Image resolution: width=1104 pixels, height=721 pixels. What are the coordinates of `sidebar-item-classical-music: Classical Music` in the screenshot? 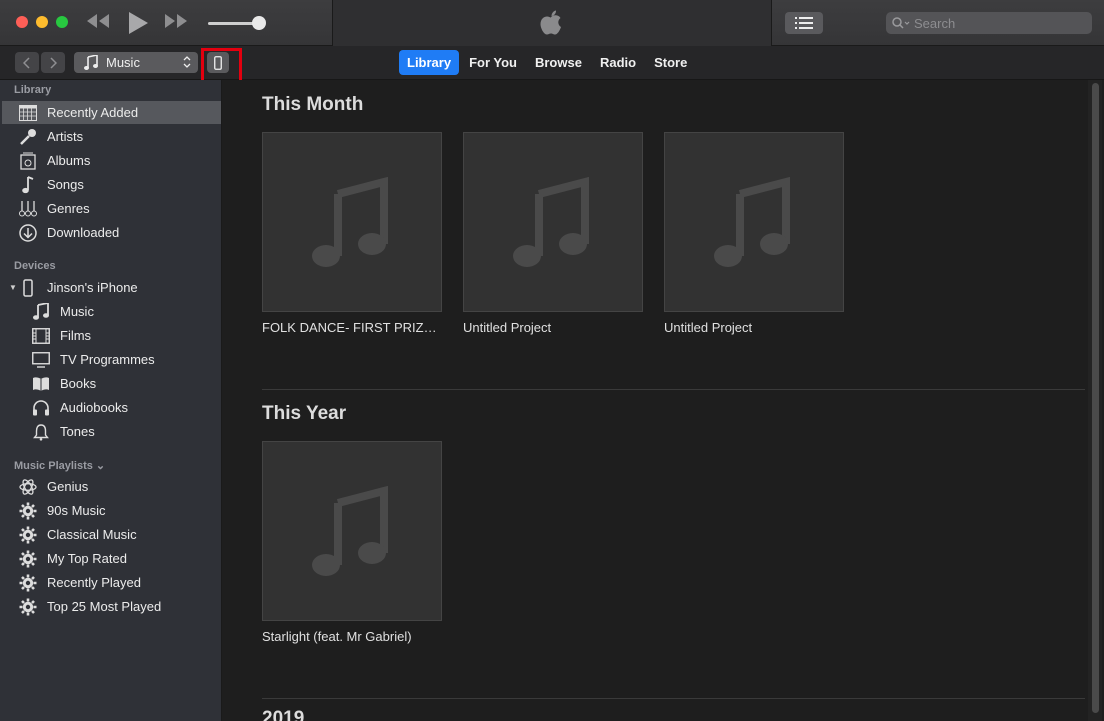 It's located at (111, 534).